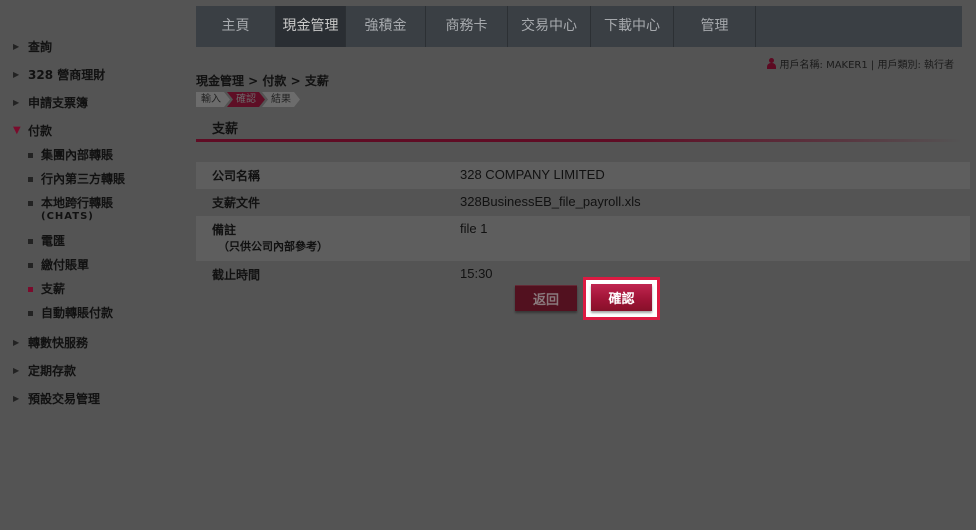 The width and height of the screenshot is (976, 530). What do you see at coordinates (64, 399) in the screenshot?
I see `sidebar-item-label: 預設交易管理` at bounding box center [64, 399].